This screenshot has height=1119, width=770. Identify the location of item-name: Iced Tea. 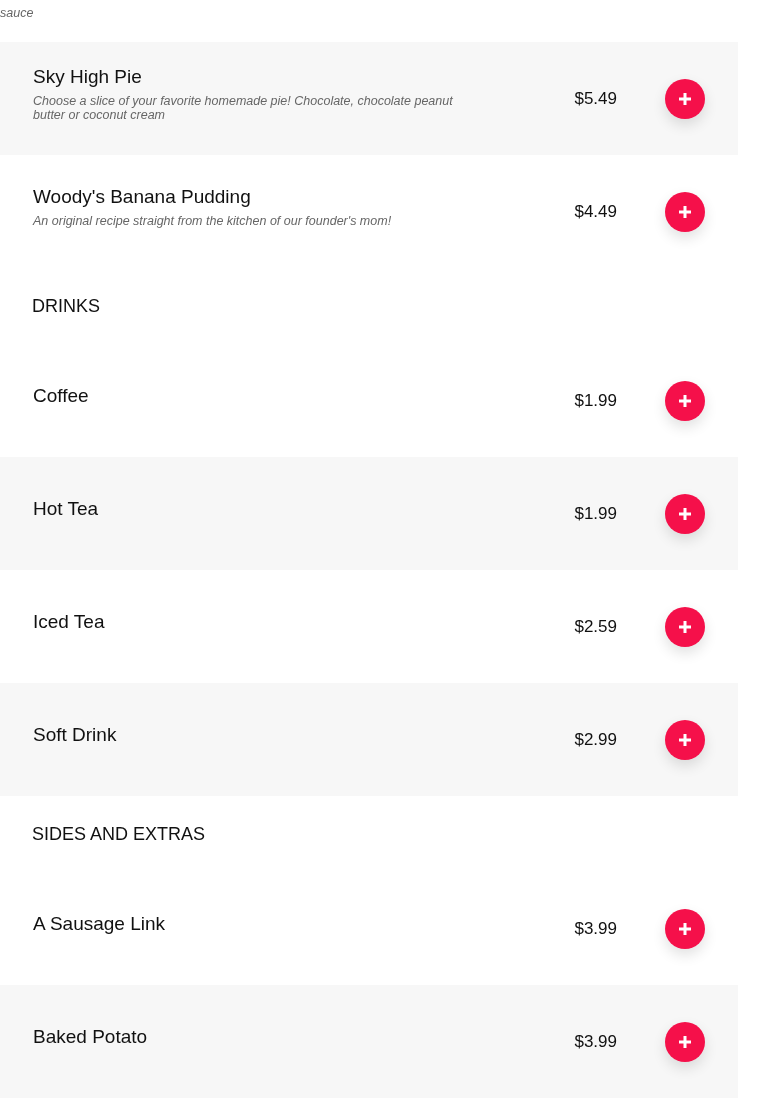
(69, 621).